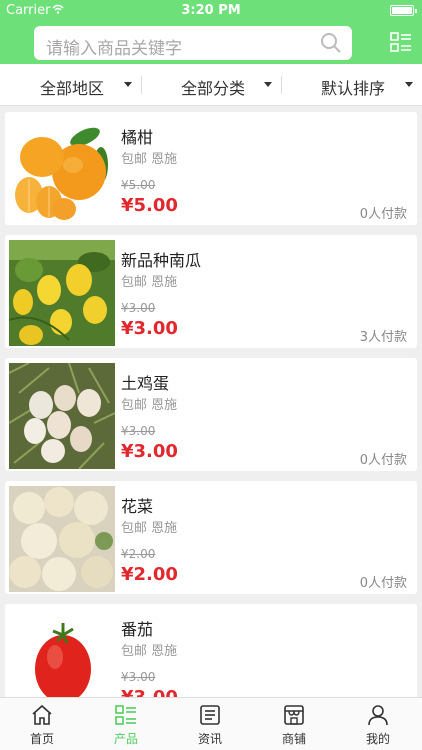 Image resolution: width=422 pixels, height=750 pixels. I want to click on filter-sort: 默认排序, so click(351, 85).